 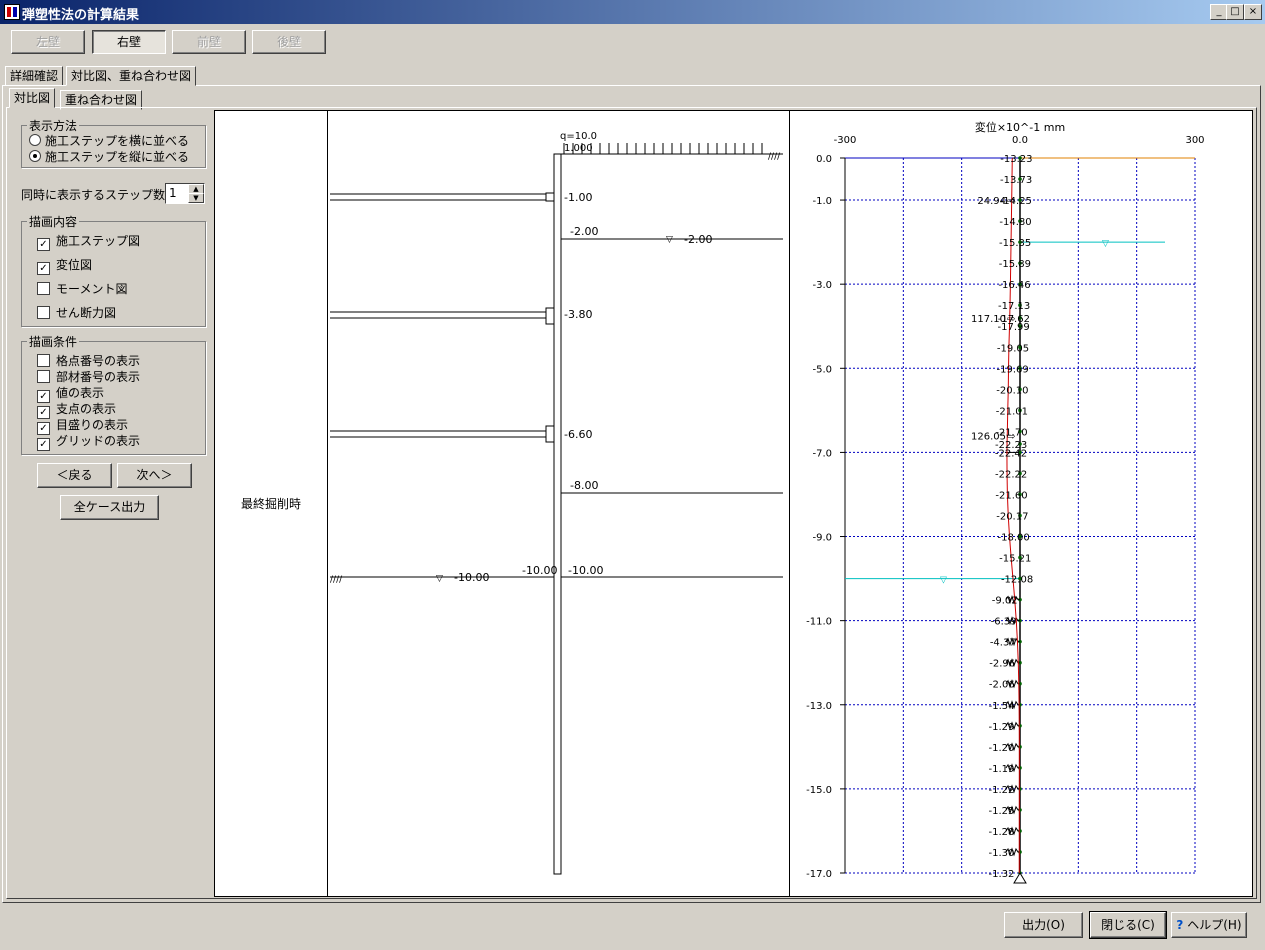 I want to click on spin-down-icon: ▼, so click(x=196, y=198).